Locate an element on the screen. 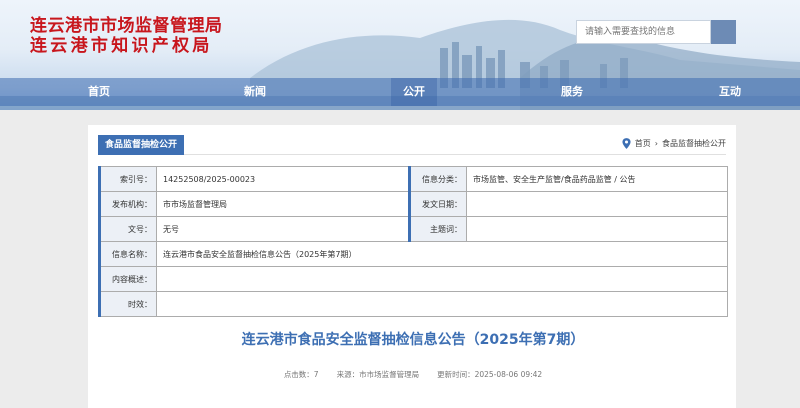 The width and height of the screenshot is (800, 408). search-button is located at coordinates (723, 32).